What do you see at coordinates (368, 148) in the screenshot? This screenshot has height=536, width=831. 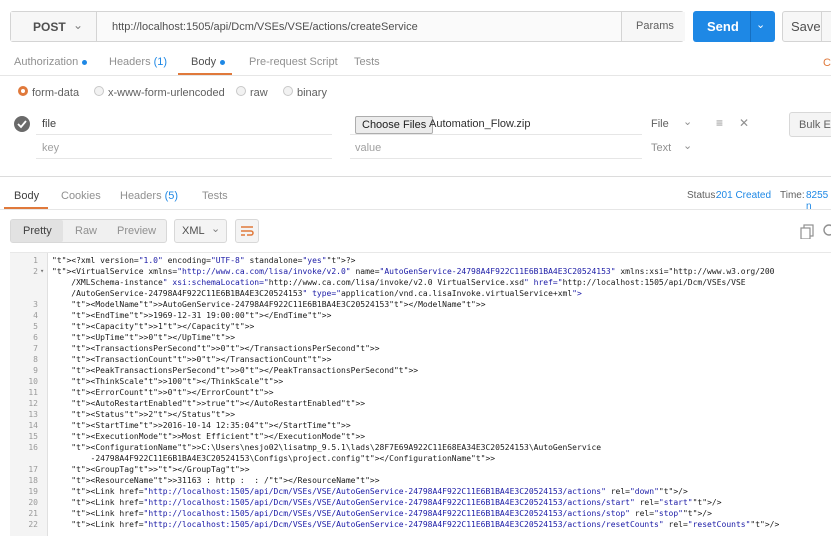 I see `value-input: value` at bounding box center [368, 148].